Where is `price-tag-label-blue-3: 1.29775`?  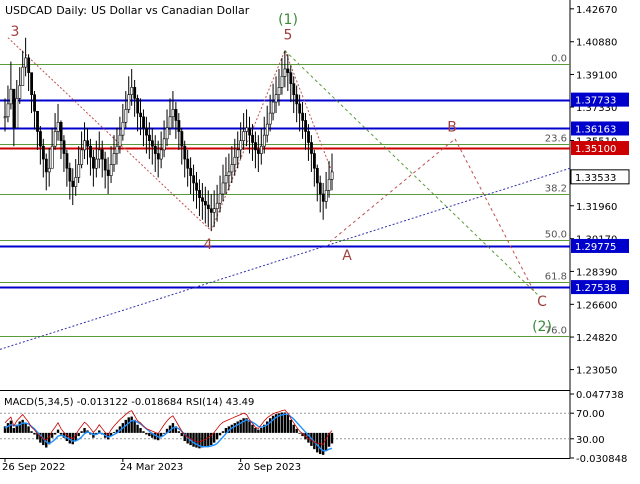 price-tag-label-blue-3: 1.29775 is located at coordinates (595, 247).